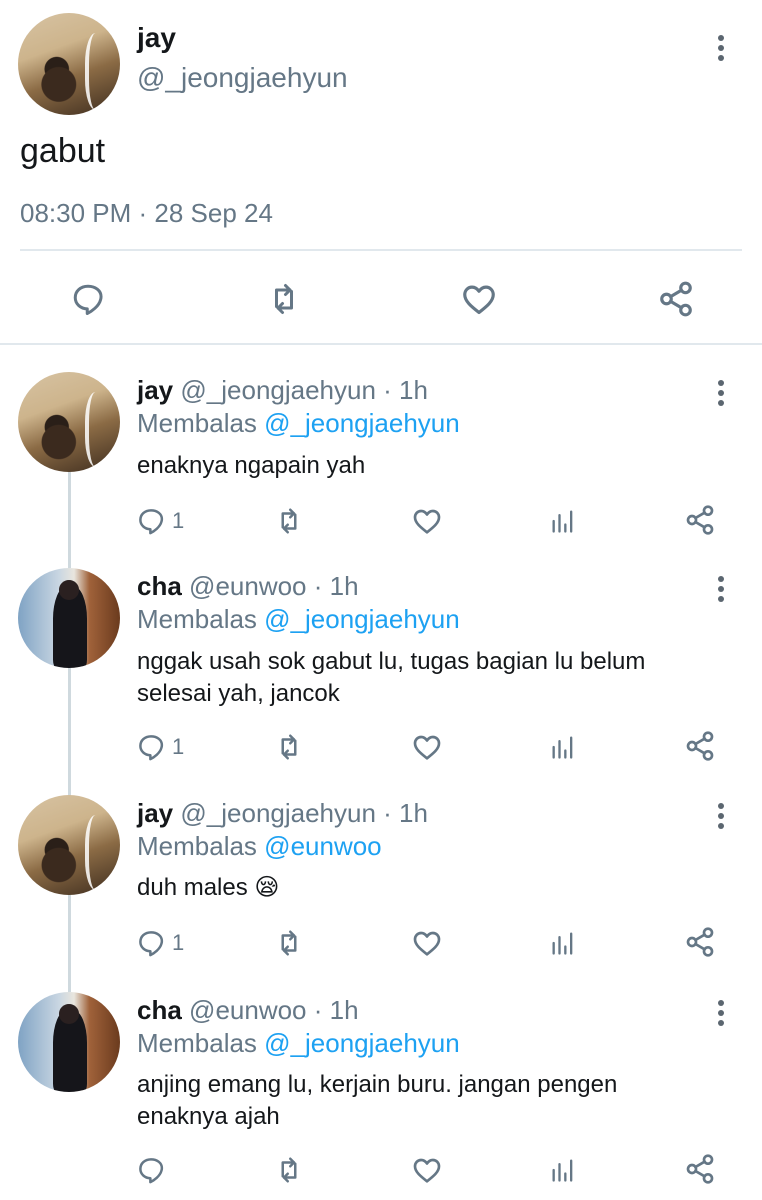 The width and height of the screenshot is (762, 1200). I want to click on sleepy-face-emoji: 😪, so click(267, 887).